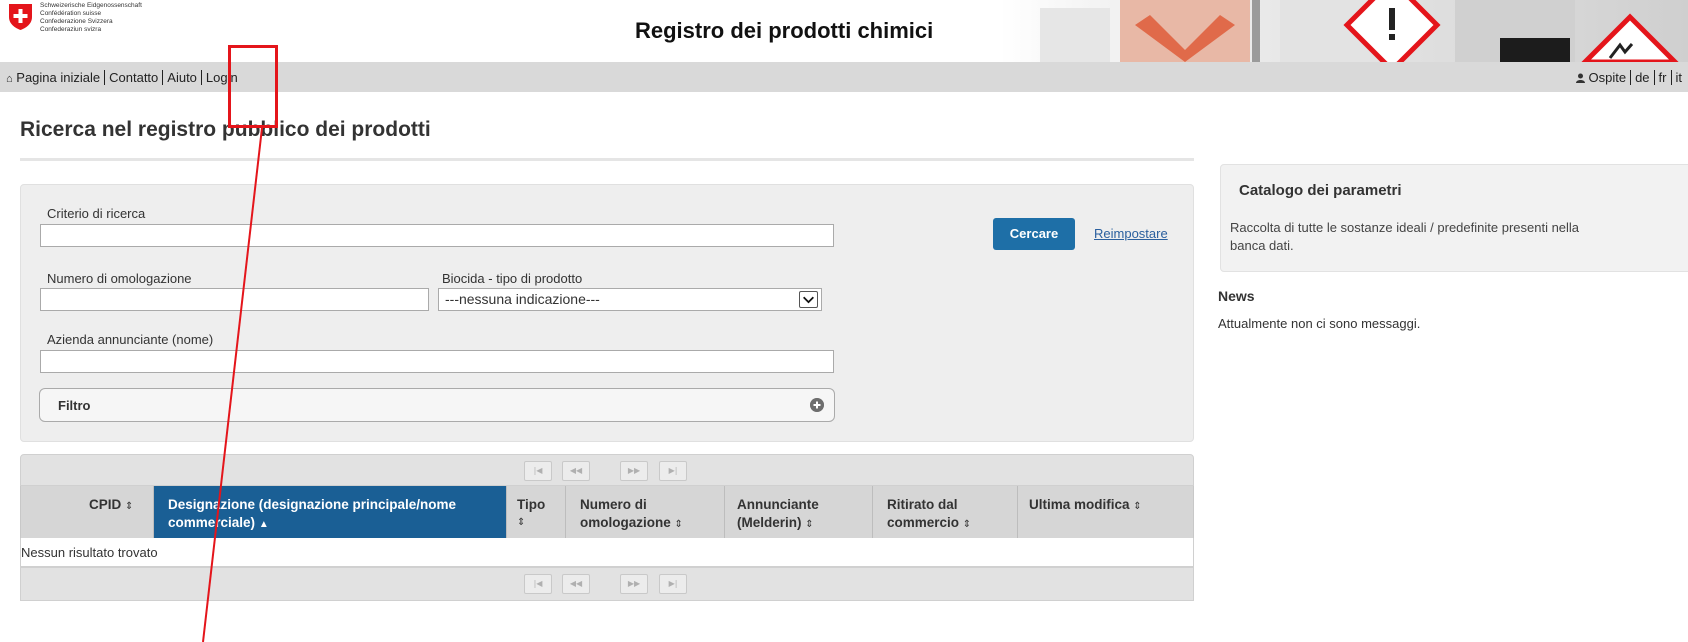 This screenshot has height=642, width=1688. What do you see at coordinates (1679, 77) in the screenshot?
I see `language-it-link: it` at bounding box center [1679, 77].